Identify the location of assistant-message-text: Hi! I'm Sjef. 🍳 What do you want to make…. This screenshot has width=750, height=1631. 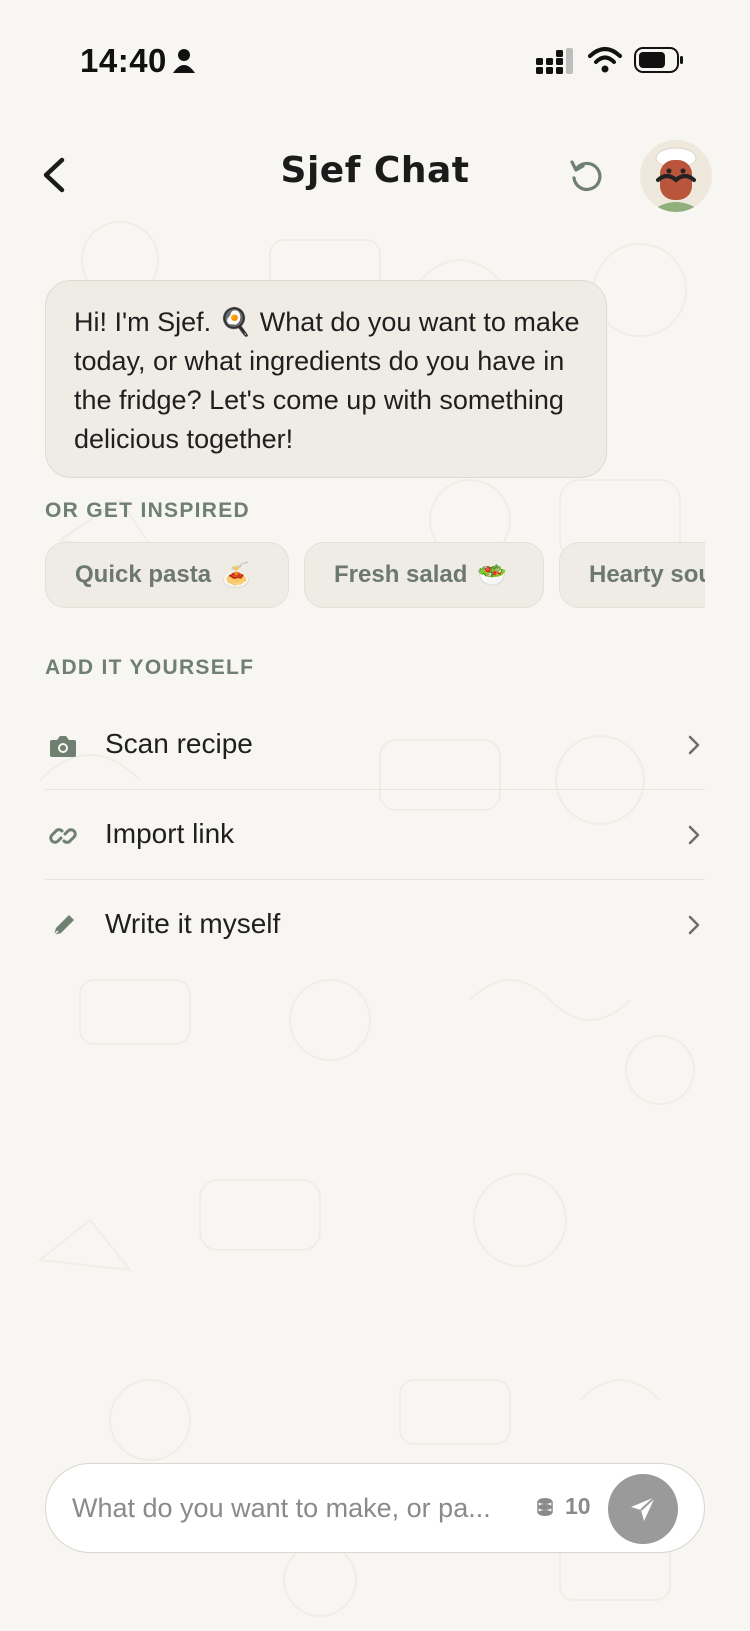
(327, 380).